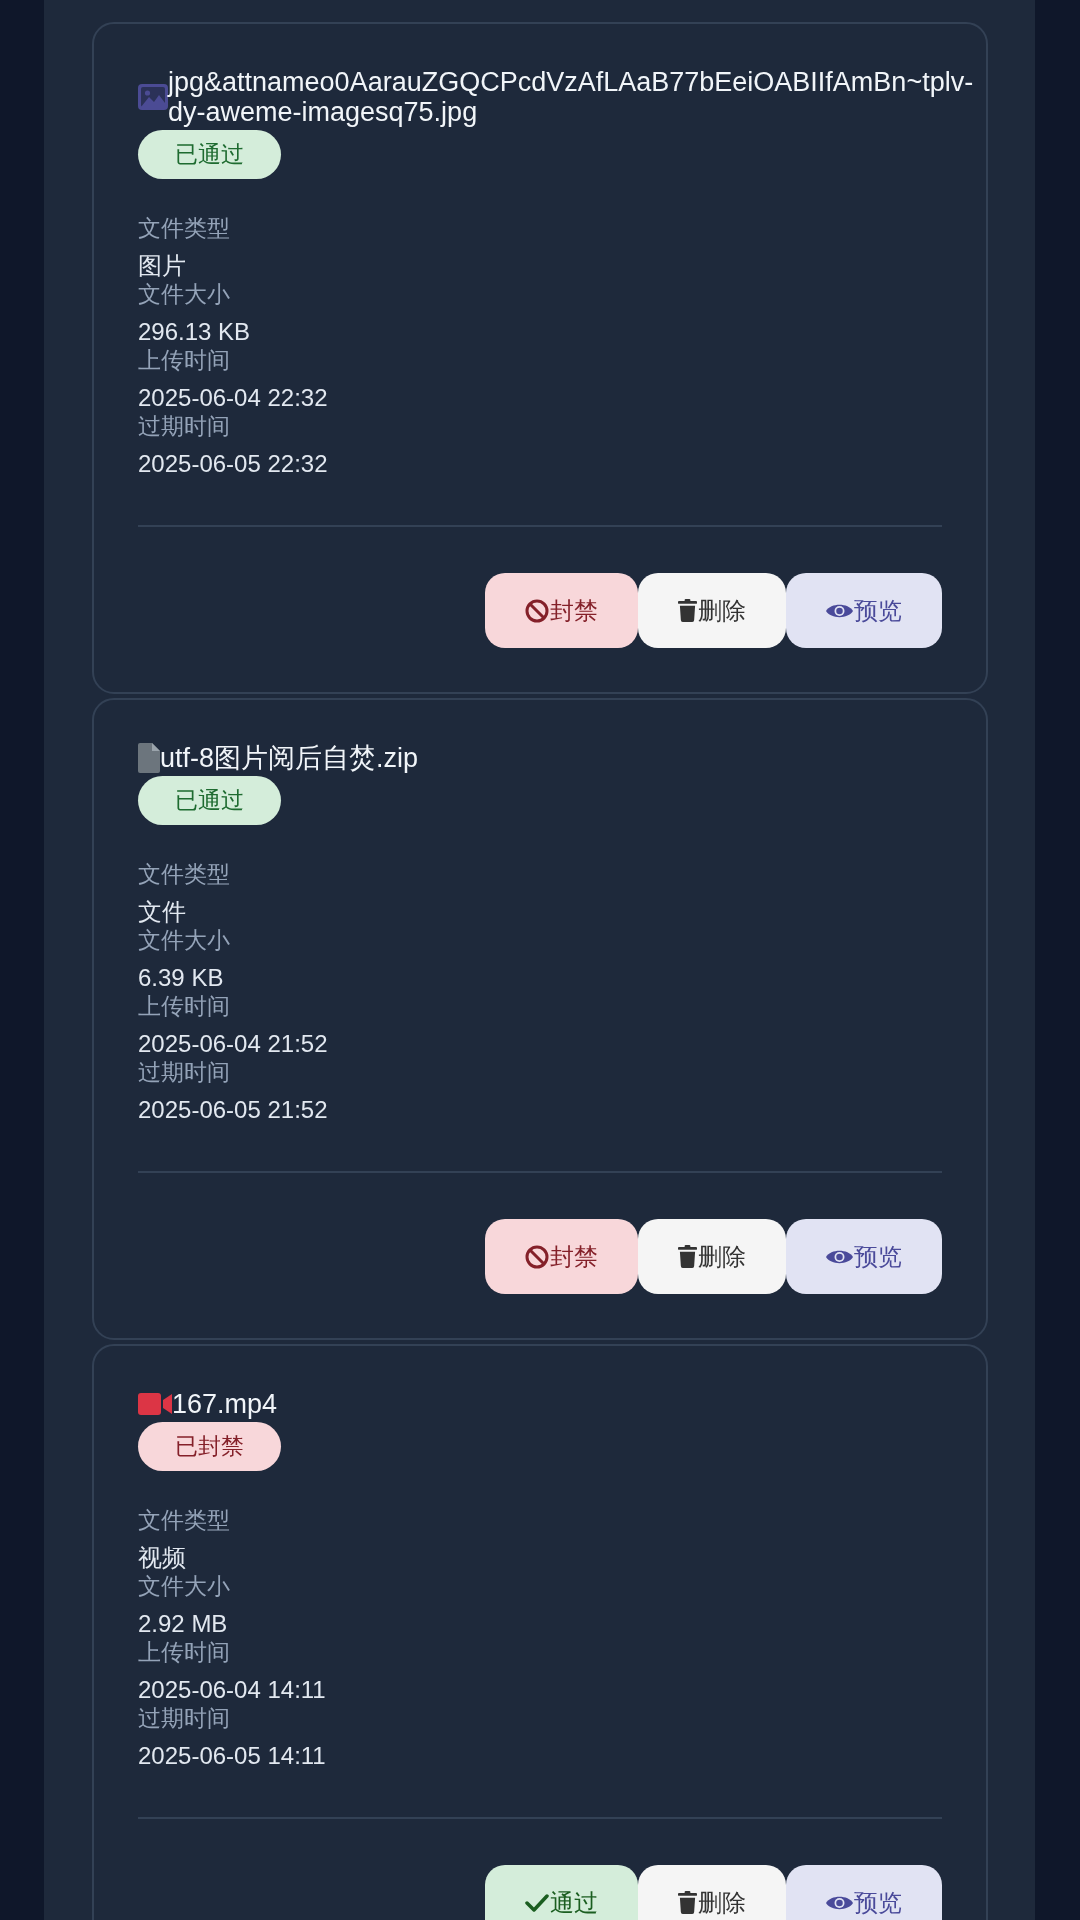  I want to click on field-value: 视频, so click(162, 1558).